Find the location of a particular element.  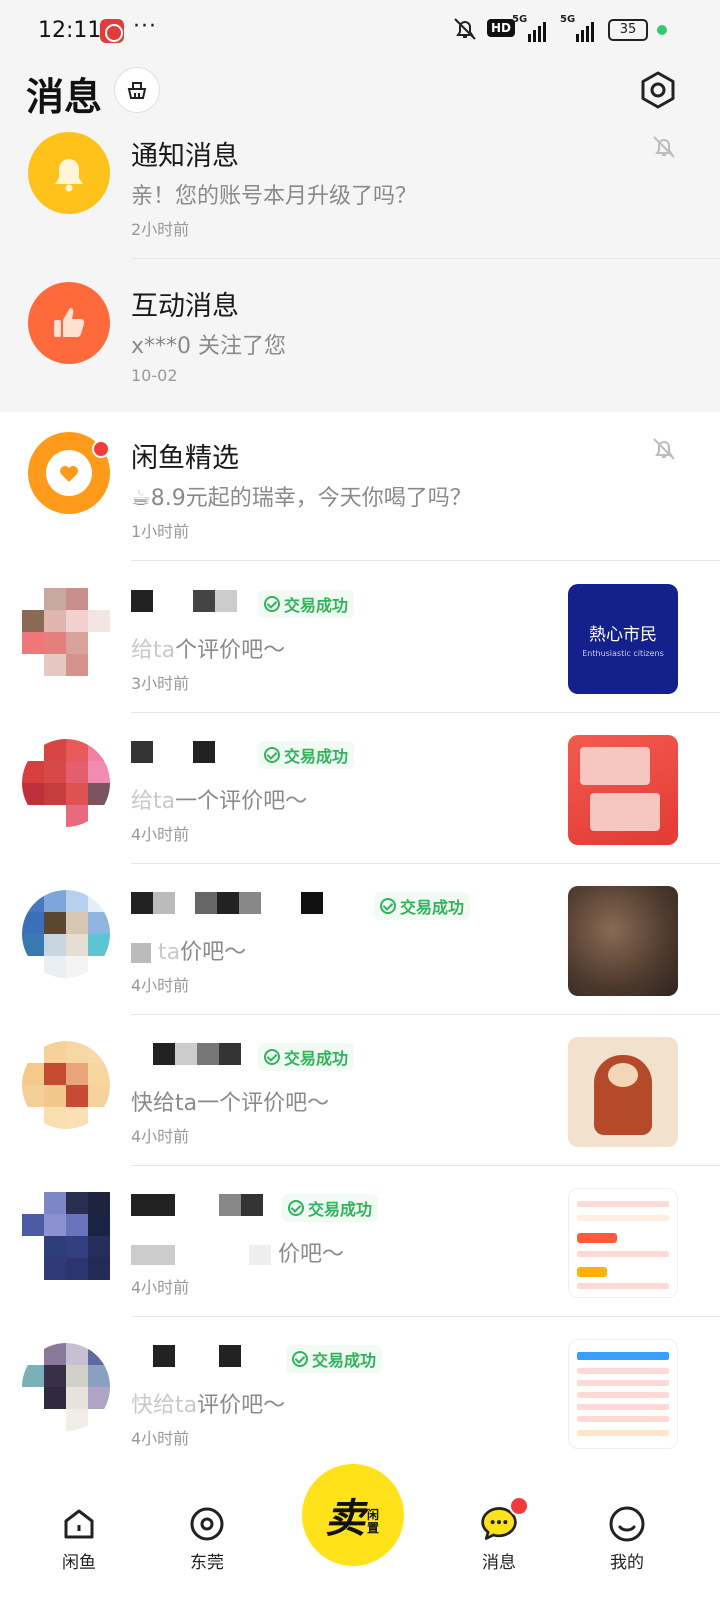

tab-label: 东莞 is located at coordinates (207, 1563).